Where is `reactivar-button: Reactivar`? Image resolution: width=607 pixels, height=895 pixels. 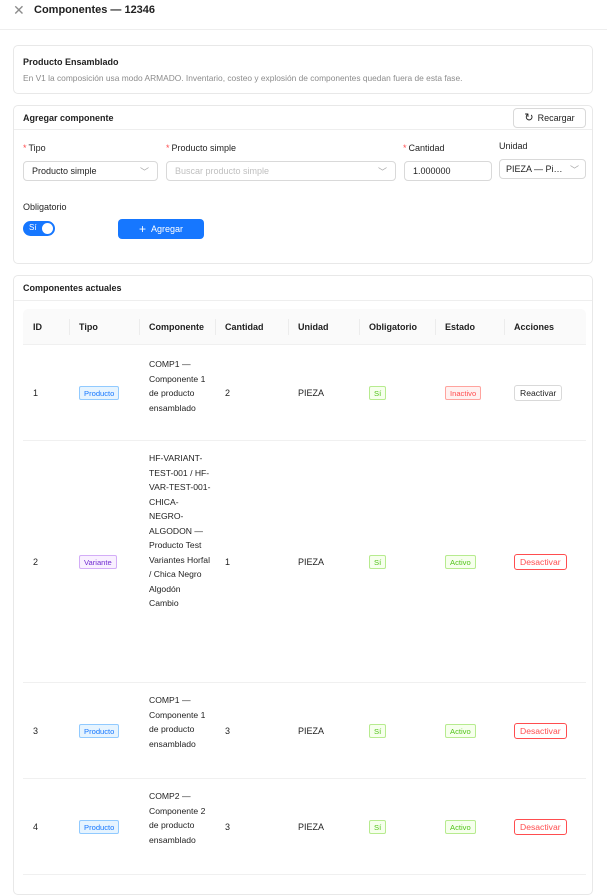
reactivar-button: Reactivar is located at coordinates (538, 393).